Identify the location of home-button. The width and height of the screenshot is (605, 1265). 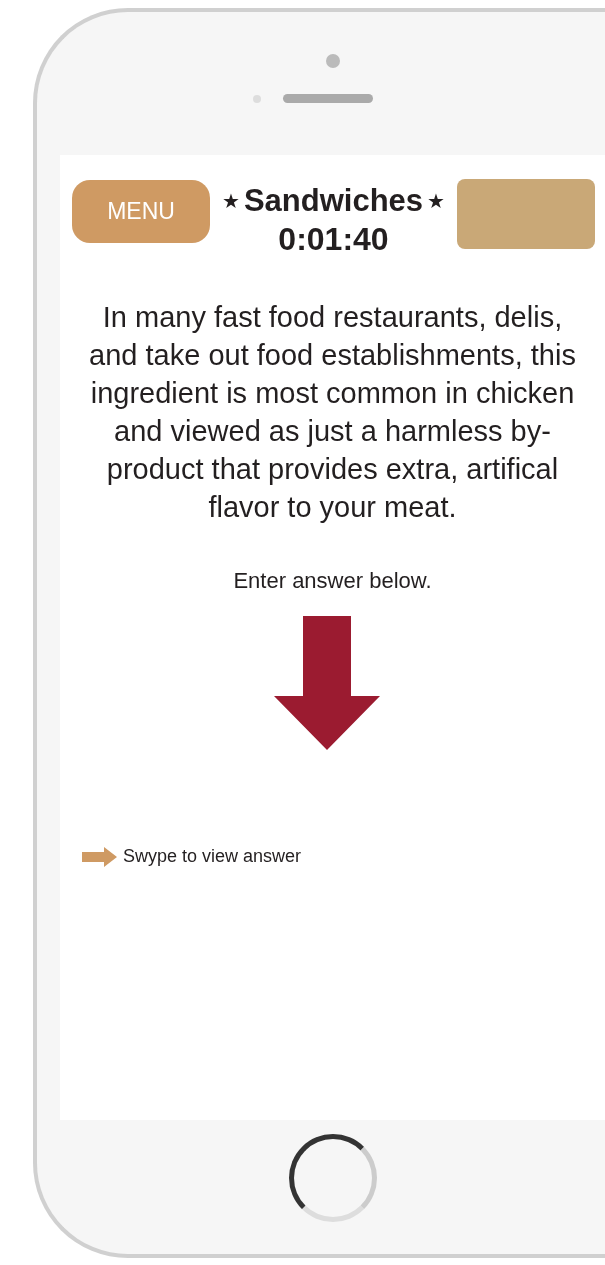
(332, 1178).